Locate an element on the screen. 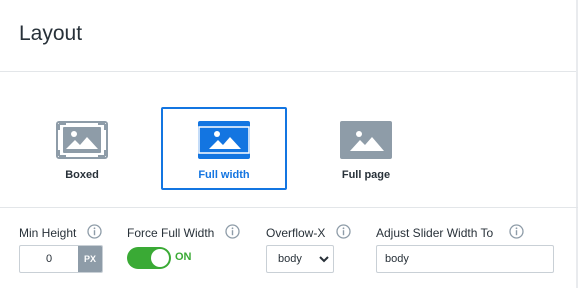  layout-option-label: Boxed is located at coordinates (82, 175).